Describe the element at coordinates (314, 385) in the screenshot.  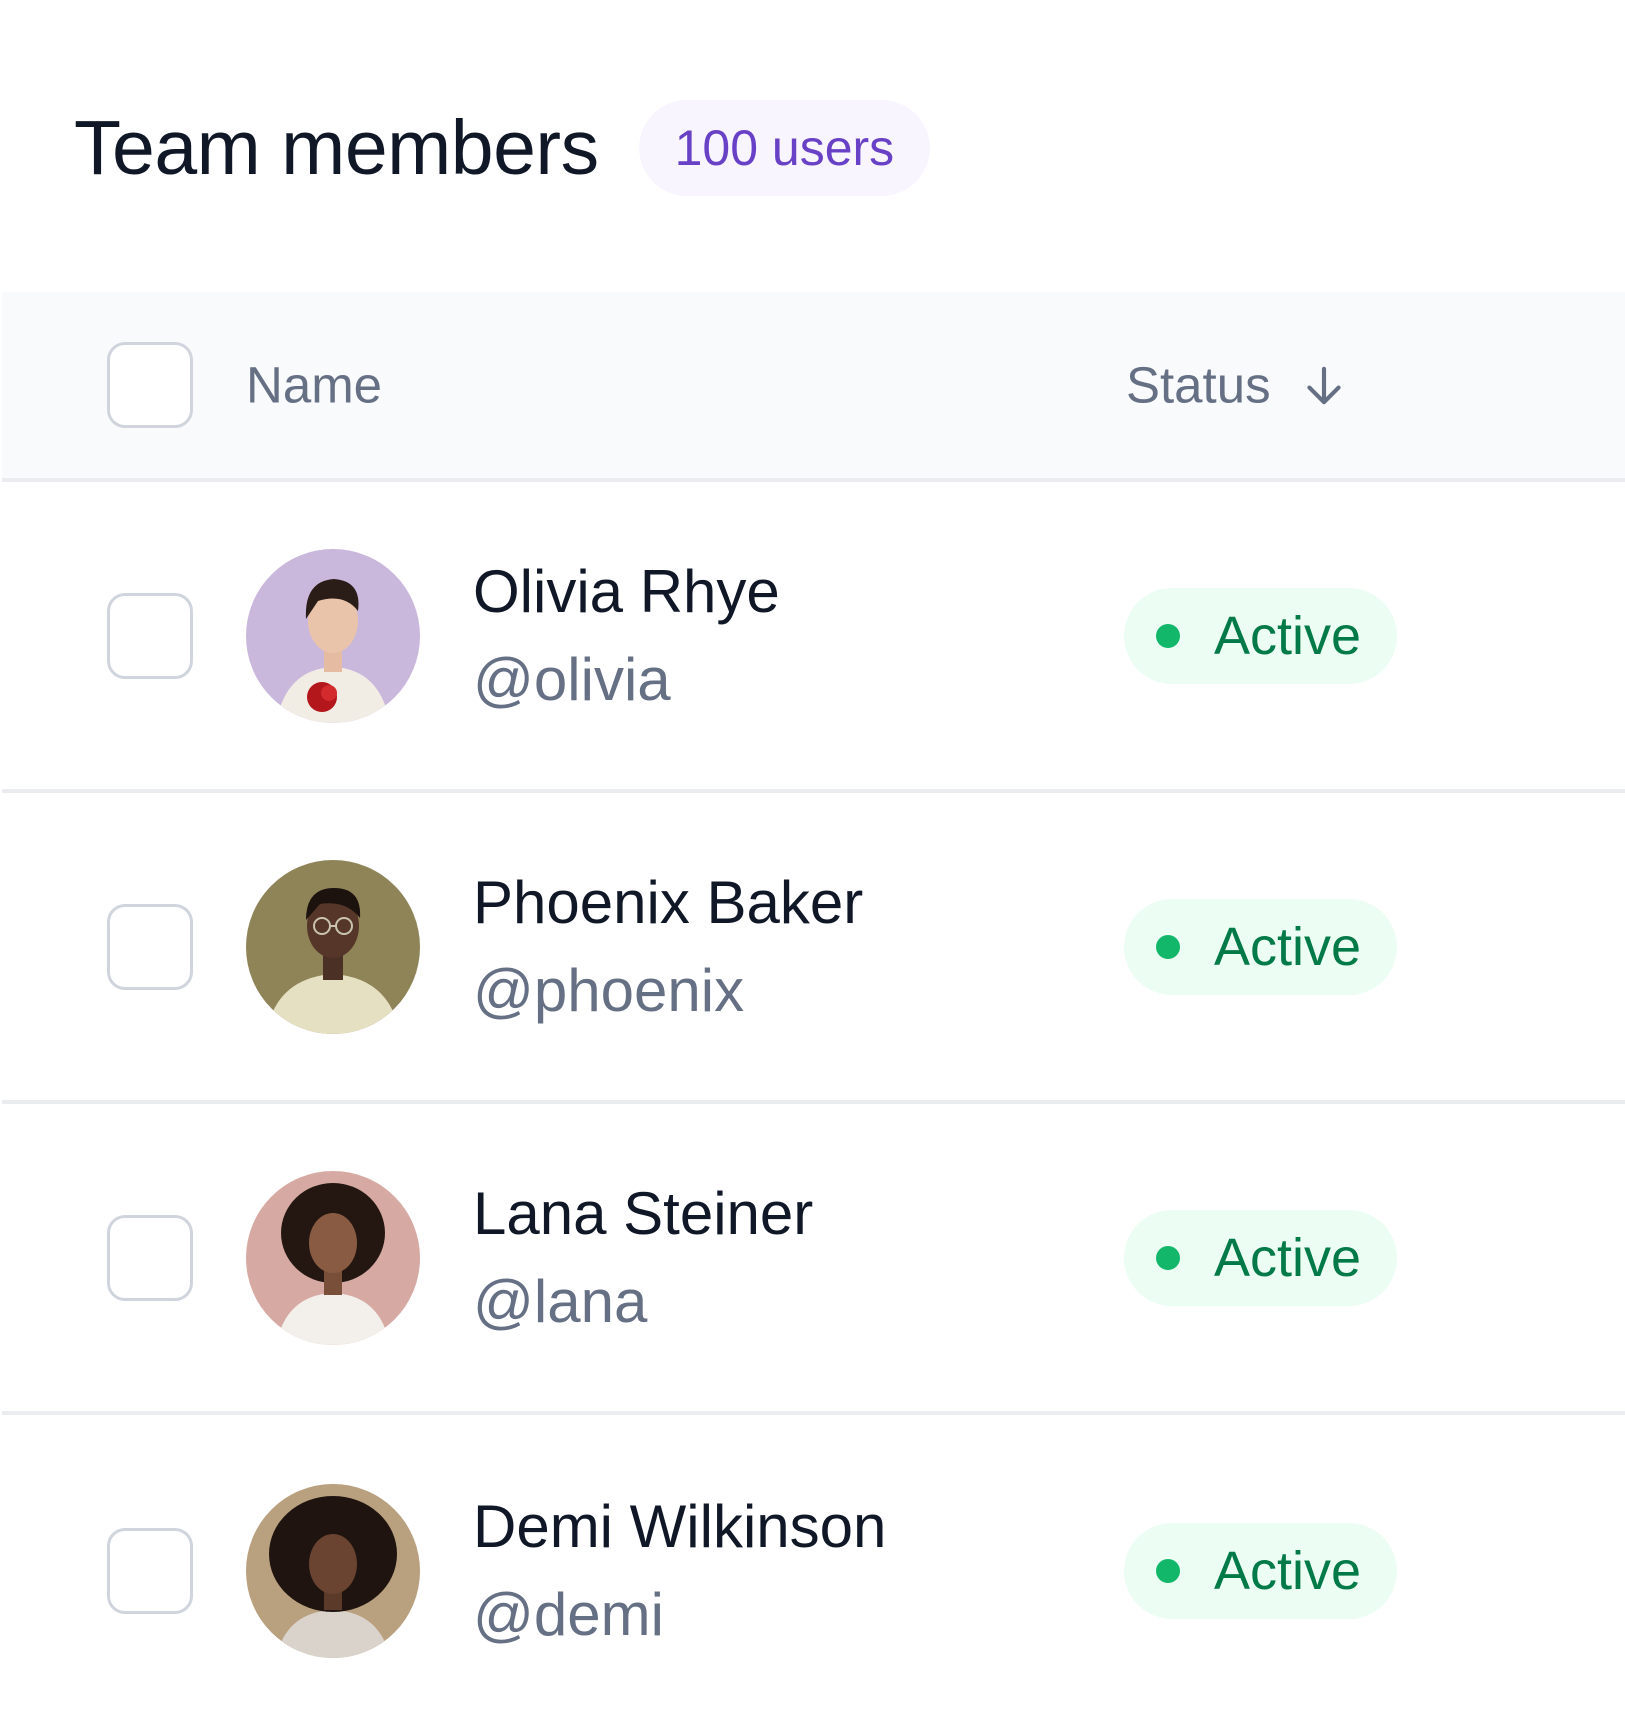
I see `column-header-name: Name` at that location.